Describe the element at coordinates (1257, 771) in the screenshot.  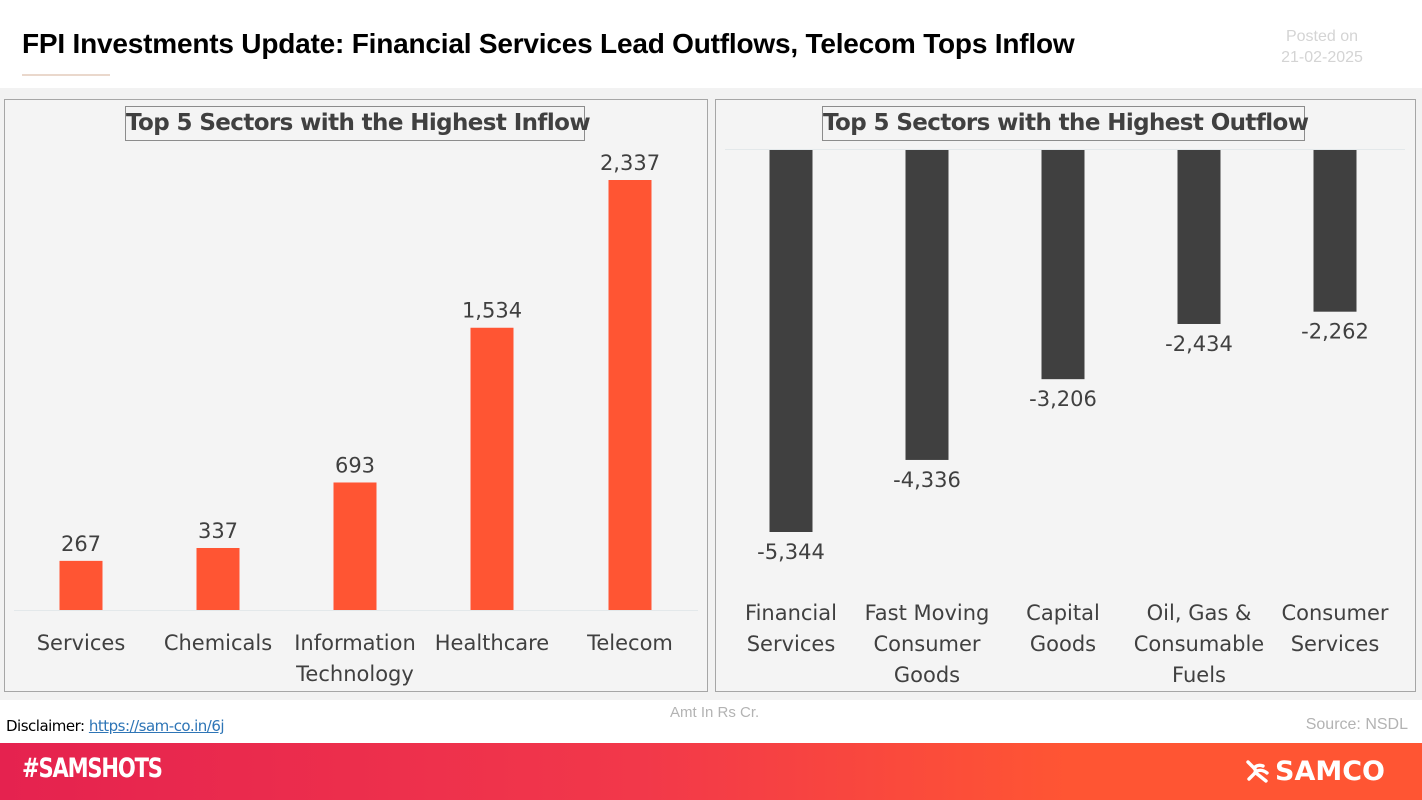
I see `samco-swirl-icon` at that location.